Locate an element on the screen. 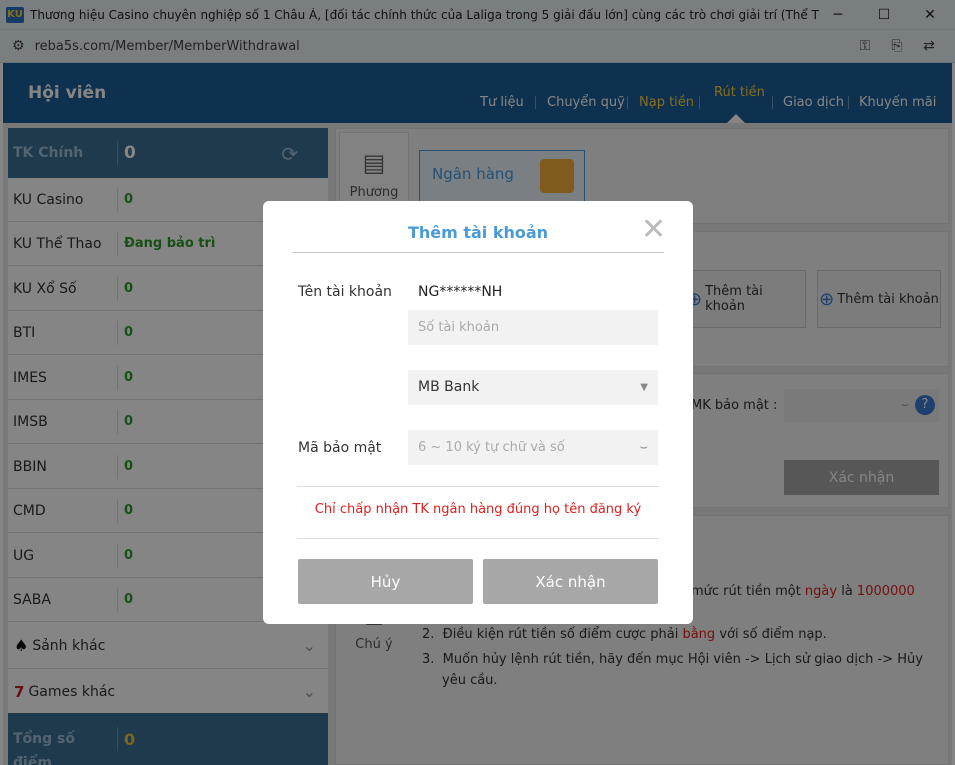 This screenshot has height=765, width=955. eye-closed-icon: ⌣ is located at coordinates (643, 447).